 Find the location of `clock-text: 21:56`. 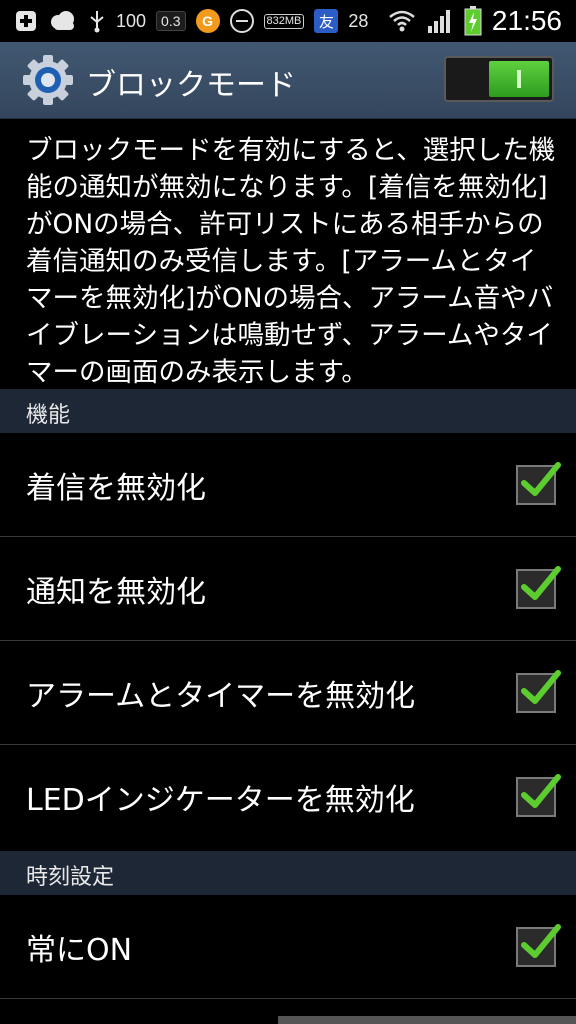

clock-text: 21:56 is located at coordinates (526, 20).